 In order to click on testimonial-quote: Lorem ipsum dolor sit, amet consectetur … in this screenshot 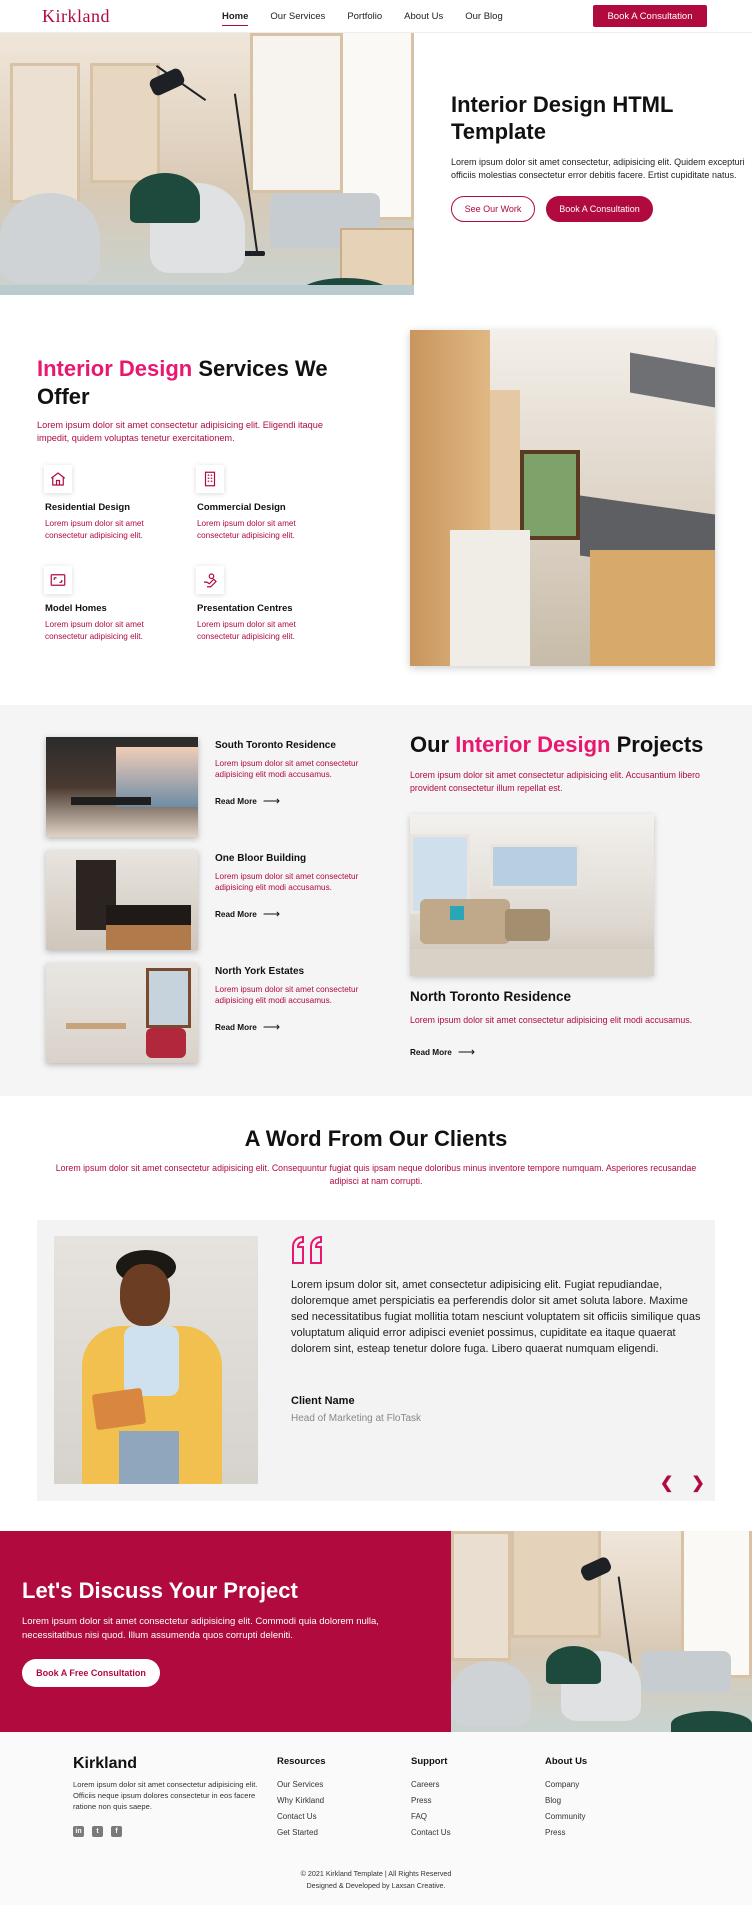, I will do `click(496, 1317)`.